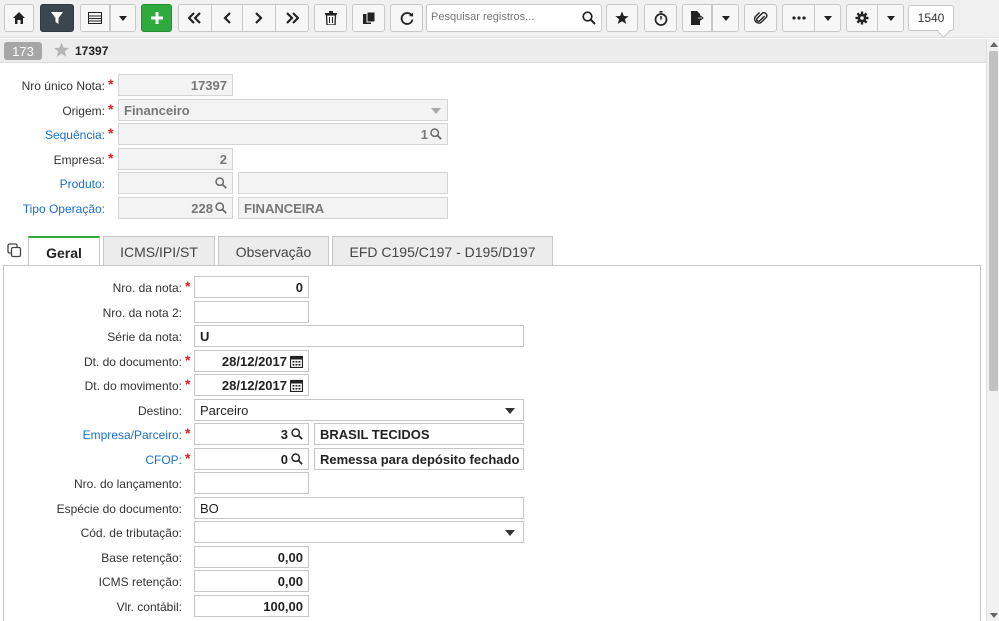 This screenshot has width=999, height=621. Describe the element at coordinates (91, 460) in the screenshot. I see `cfop-label: CFOP:` at that location.